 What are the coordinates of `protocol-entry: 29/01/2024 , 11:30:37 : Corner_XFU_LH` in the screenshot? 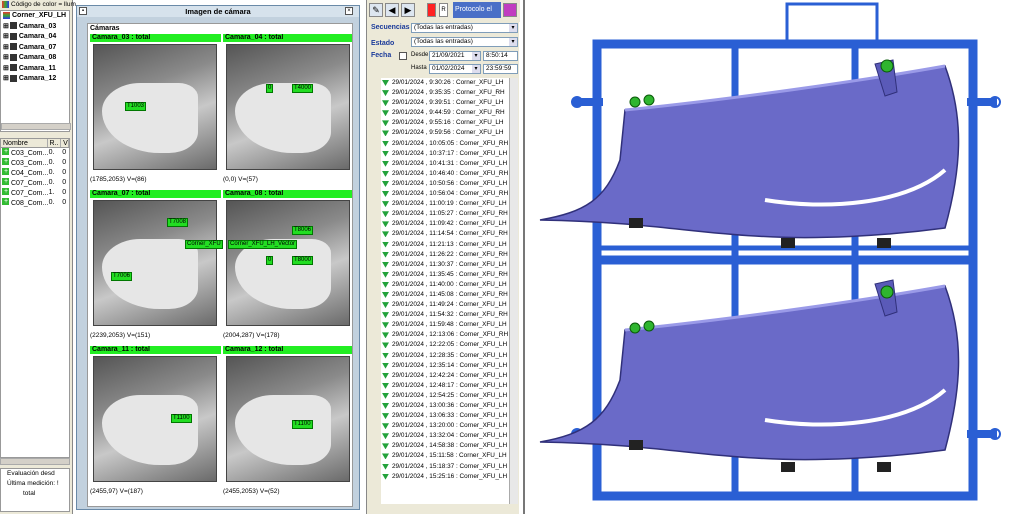 It's located at (445, 265).